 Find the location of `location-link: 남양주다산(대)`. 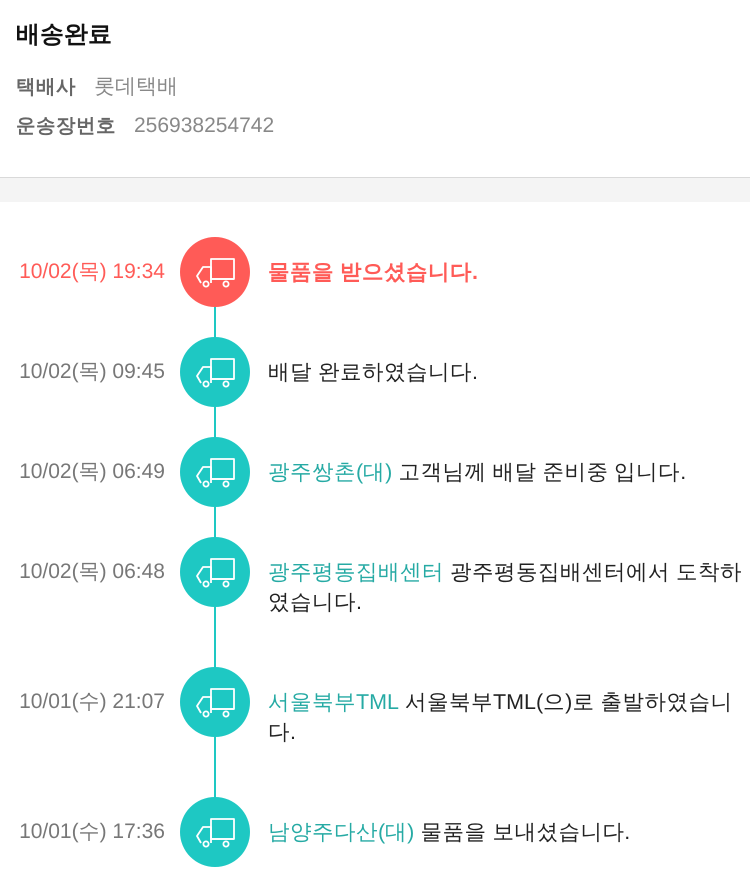

location-link: 남양주다산(대) is located at coordinates (341, 832).